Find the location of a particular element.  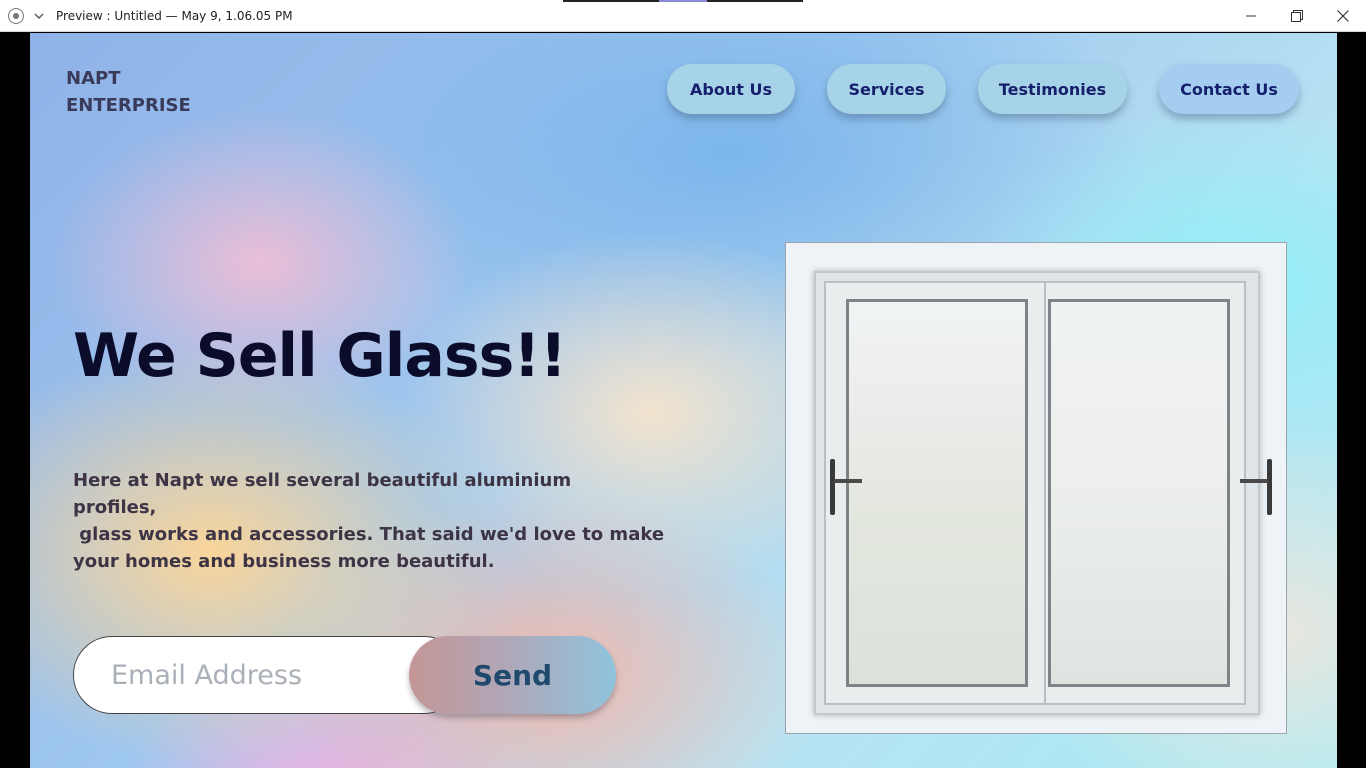

brand-line-2: ENTERPRISE is located at coordinates (128, 105).